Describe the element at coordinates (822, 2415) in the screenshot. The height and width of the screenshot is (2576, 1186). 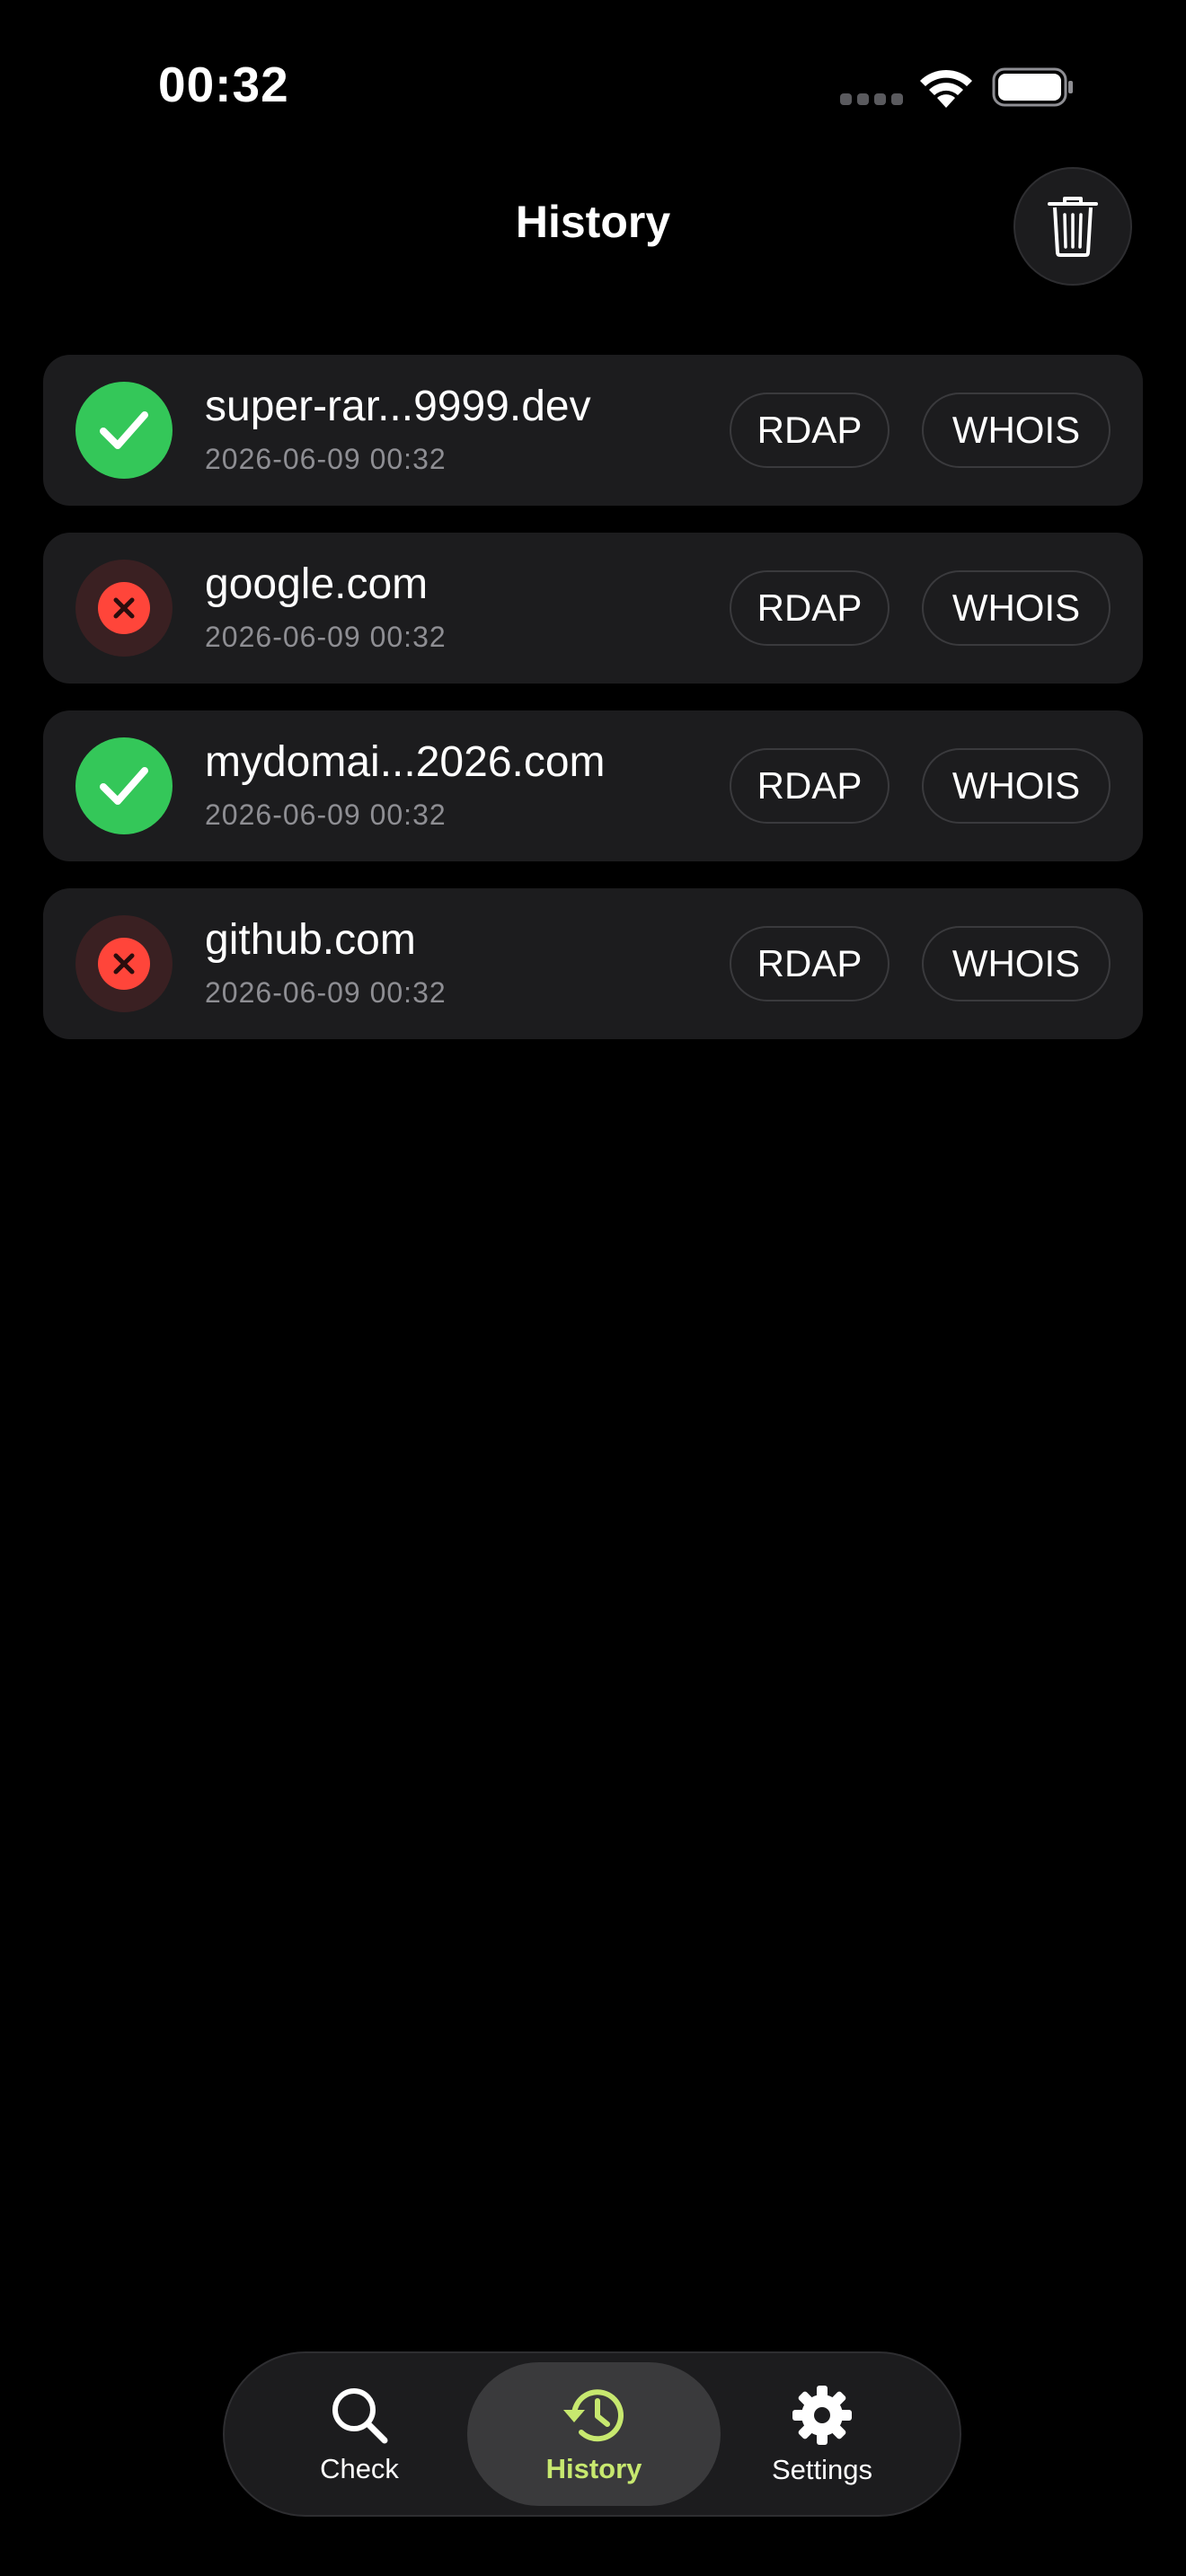
I see `gear-icon` at that location.